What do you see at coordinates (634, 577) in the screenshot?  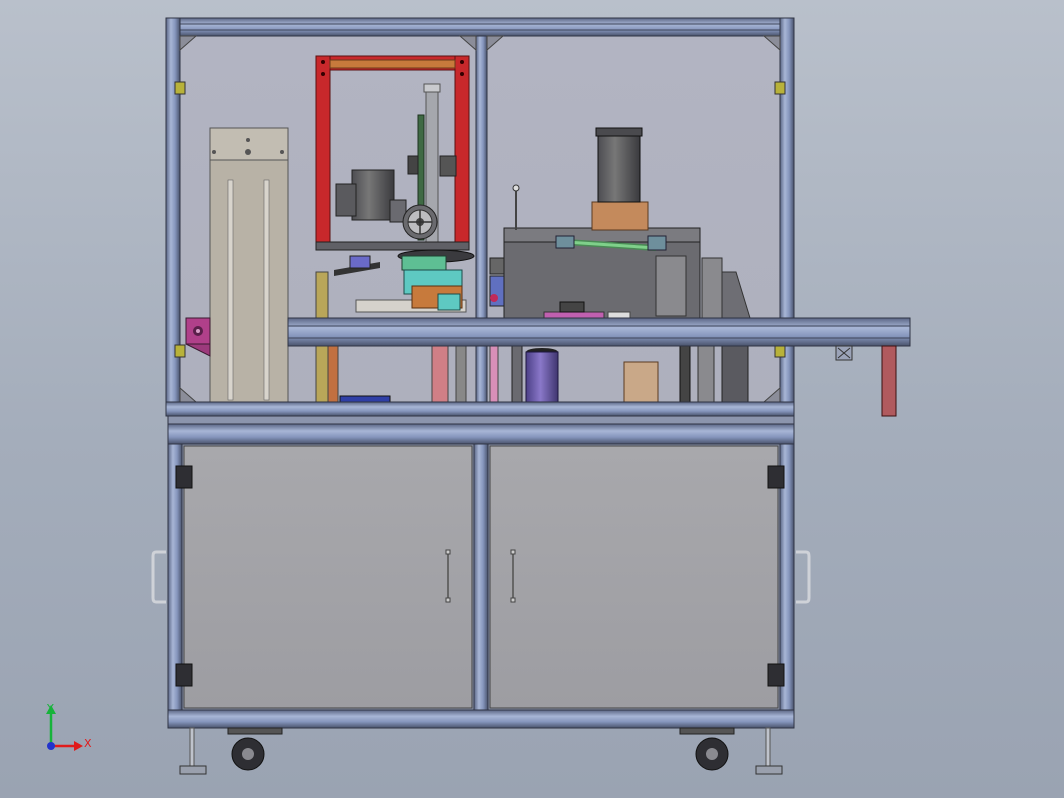 I see `cabinet-door-right` at bounding box center [634, 577].